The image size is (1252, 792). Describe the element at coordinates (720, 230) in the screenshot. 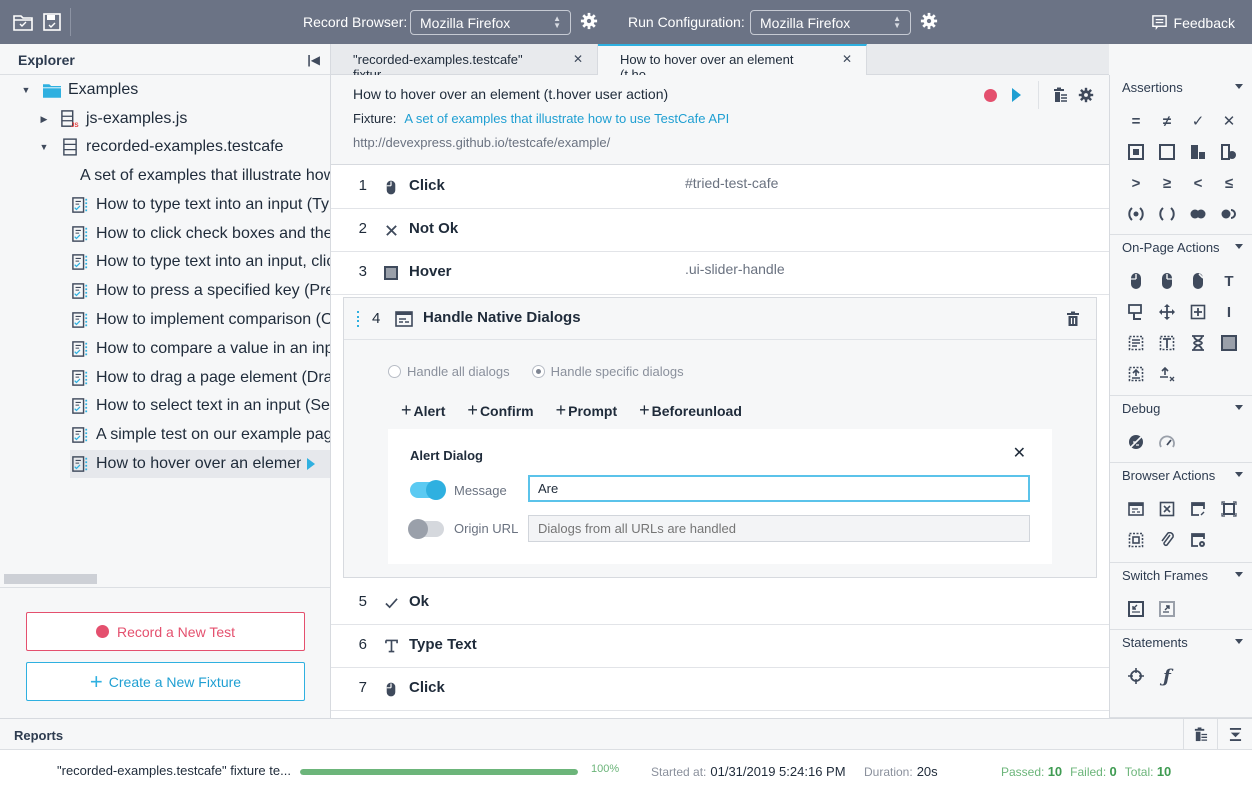

I see `step-row: 2 Not Ok` at that location.